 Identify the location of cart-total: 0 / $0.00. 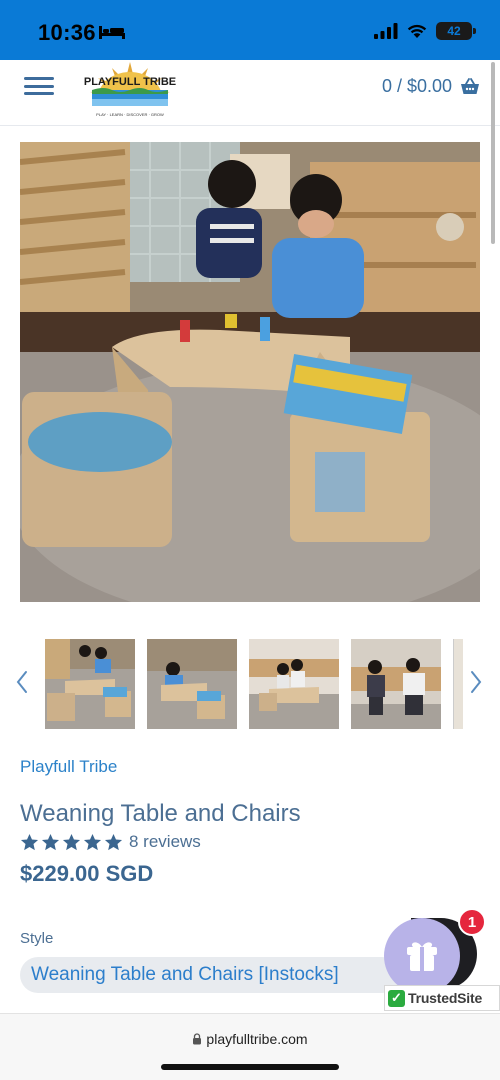
(416, 86).